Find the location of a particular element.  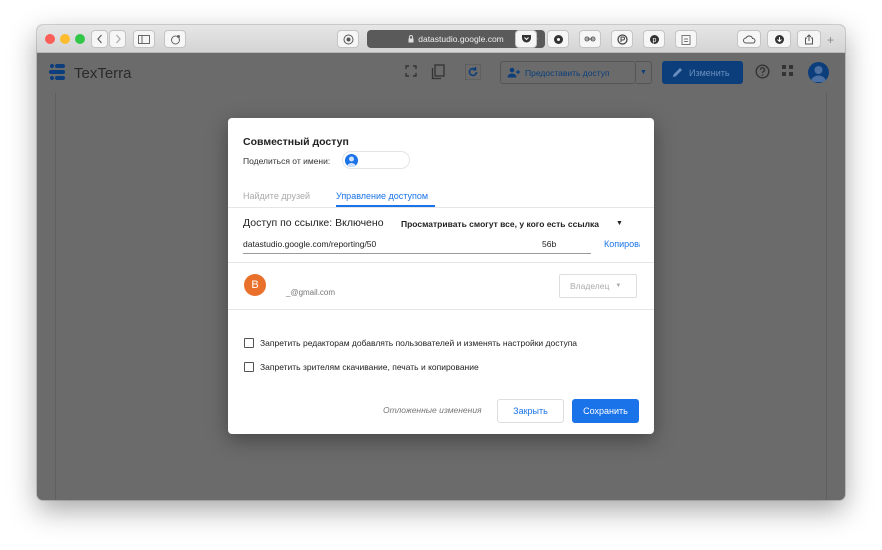

copy-link-button: Копировать is located at coordinates (622, 244).